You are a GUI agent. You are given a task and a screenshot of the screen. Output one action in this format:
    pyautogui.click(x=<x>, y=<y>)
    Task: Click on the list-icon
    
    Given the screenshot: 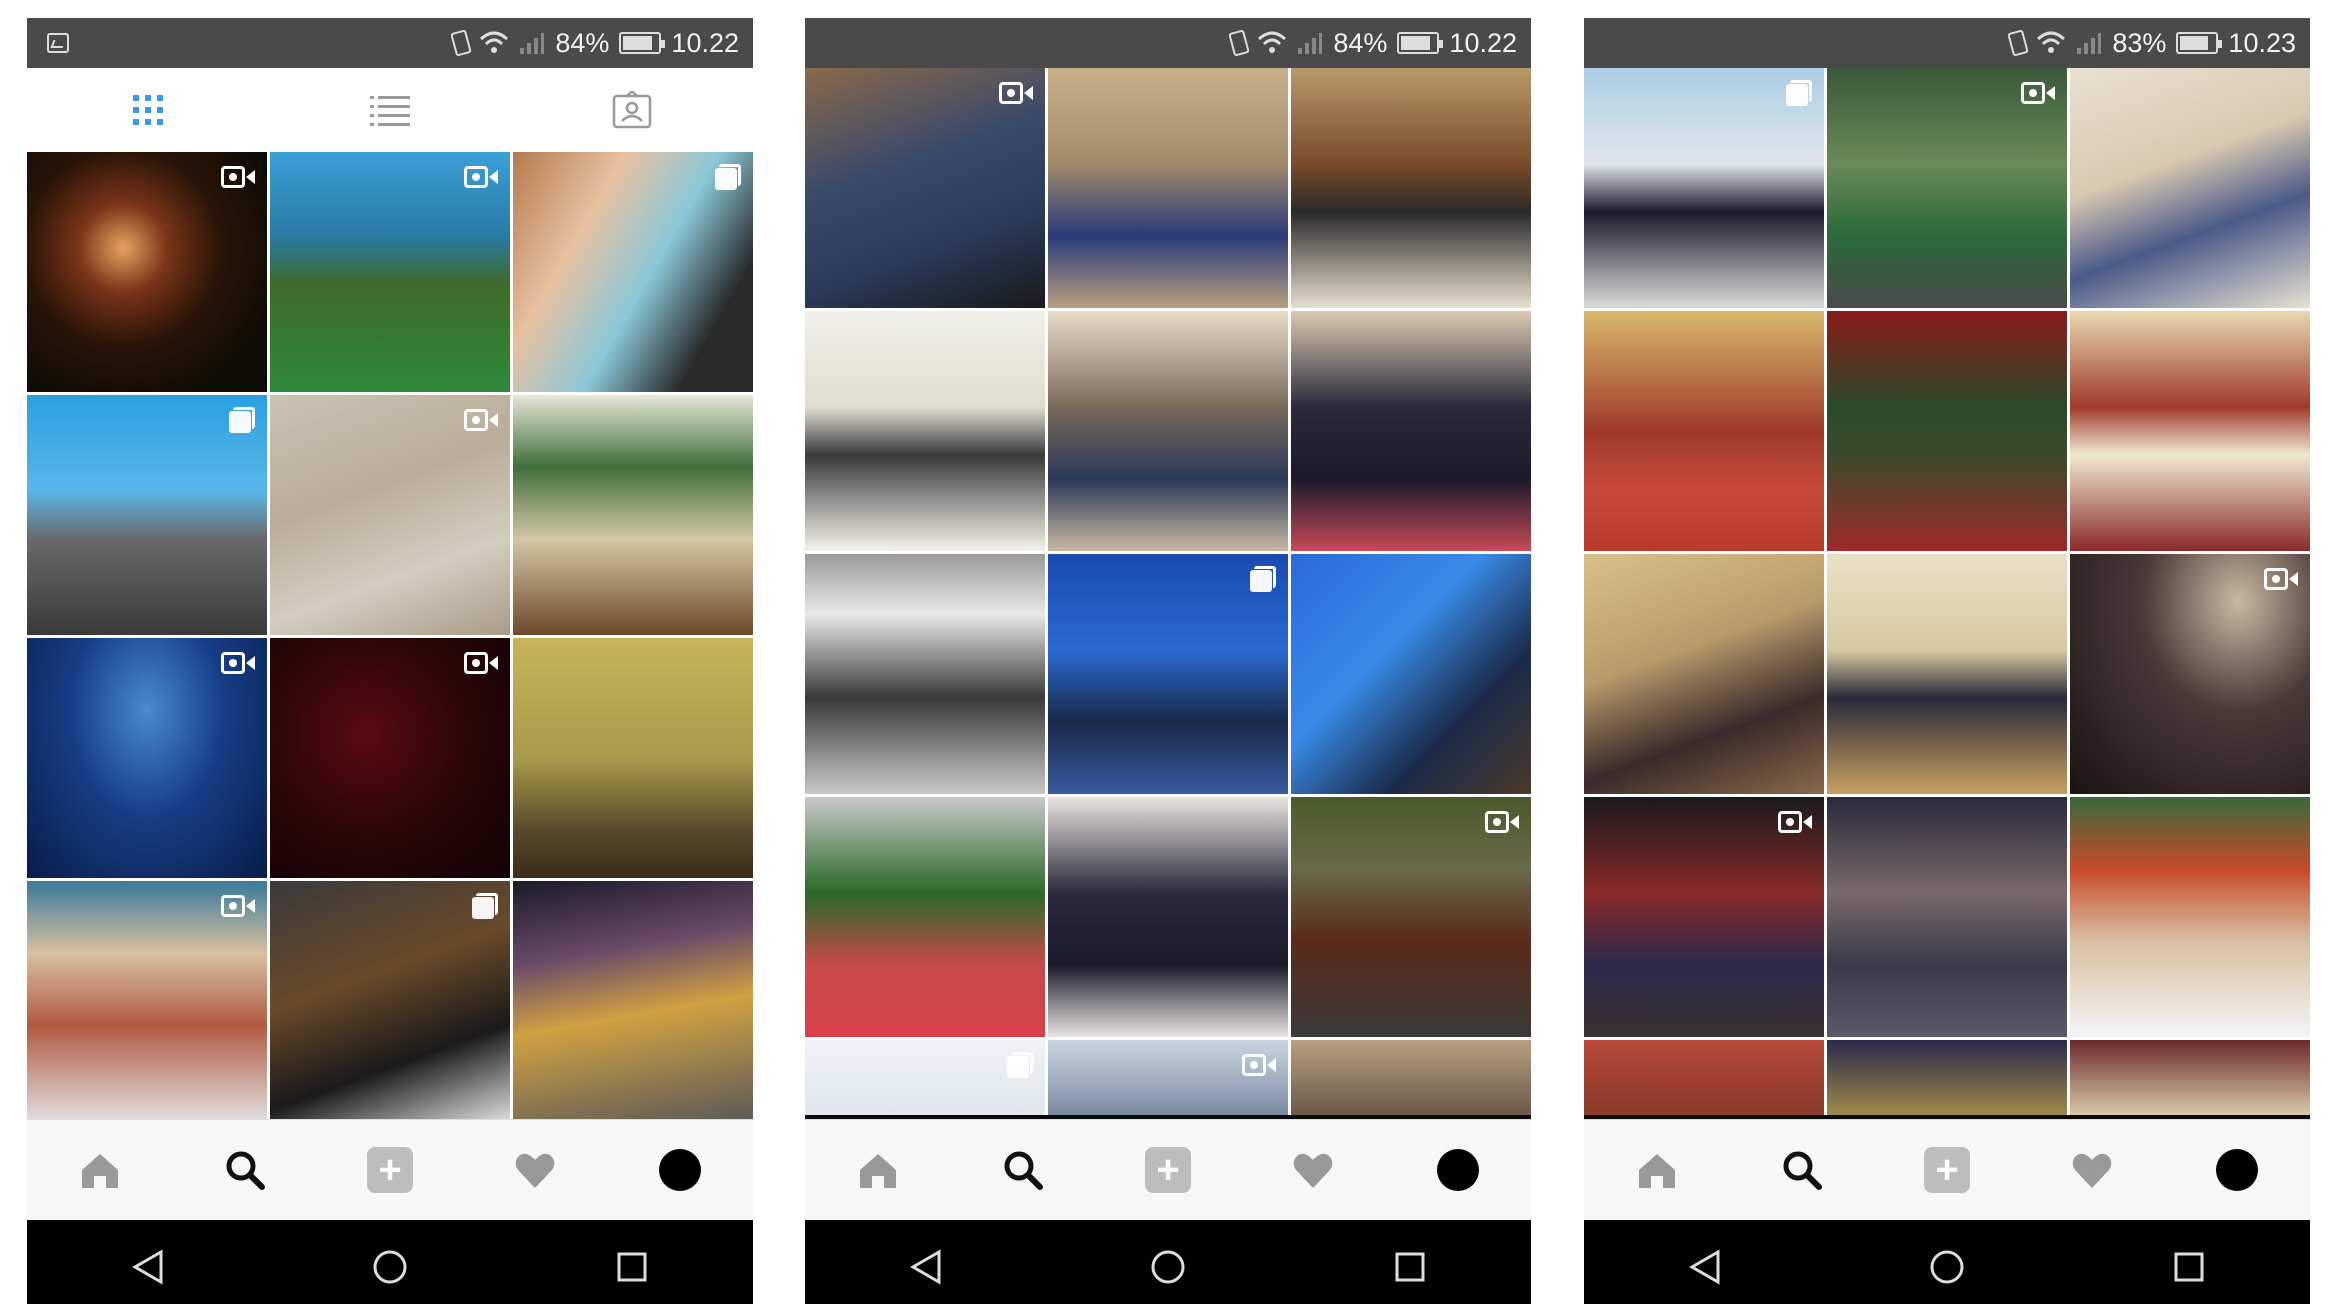 What is the action you would take?
    pyautogui.click(x=390, y=111)
    